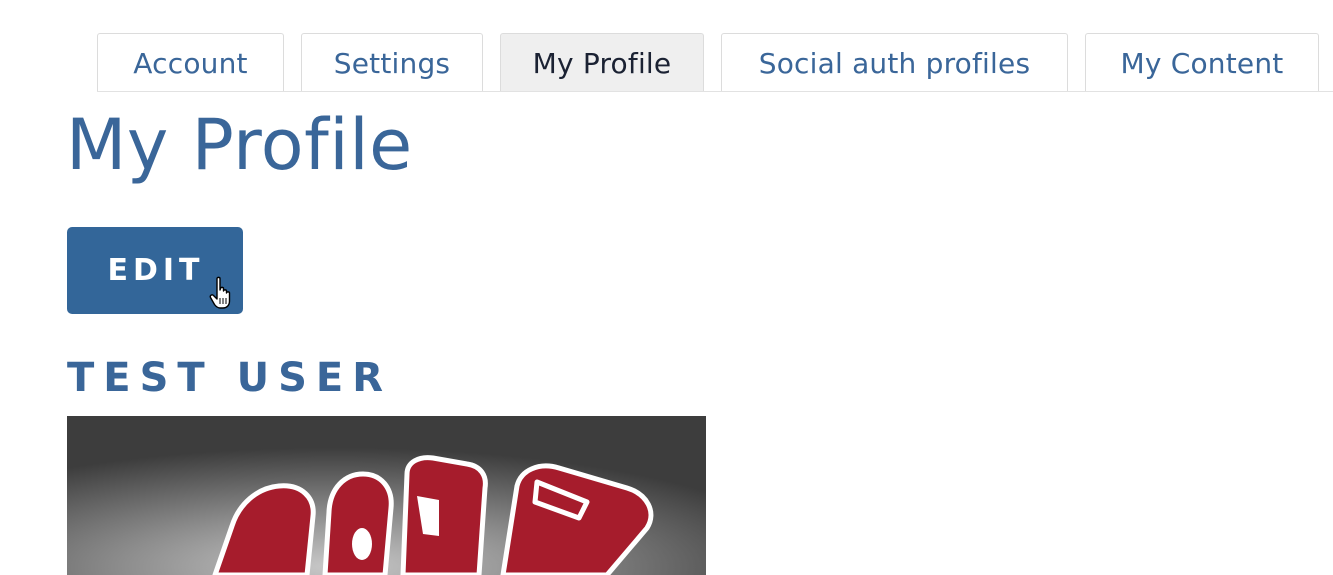  I want to click on profile-picture-art, so click(386, 495).